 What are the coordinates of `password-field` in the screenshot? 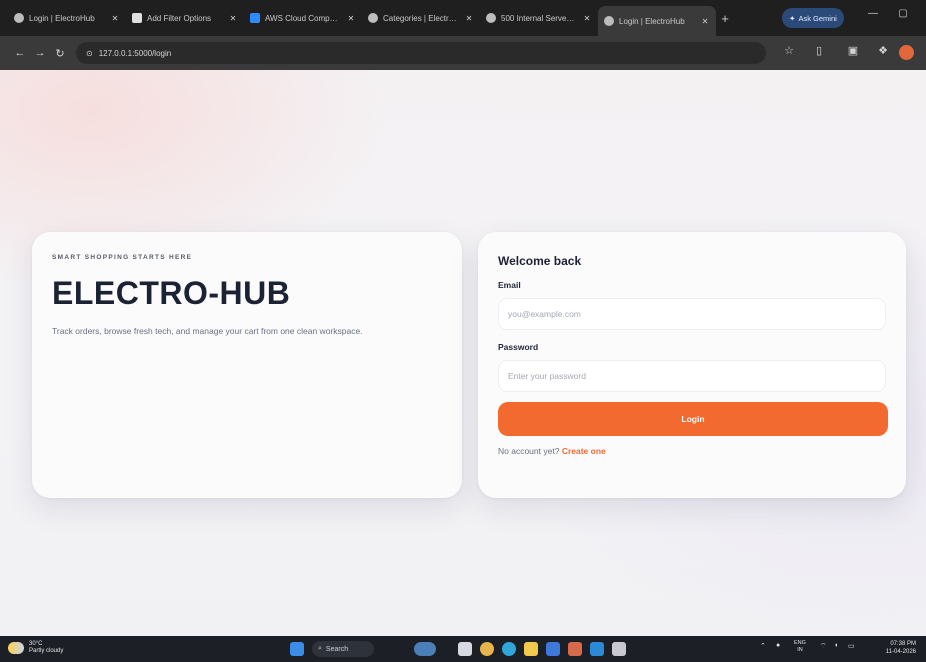 It's located at (692, 376).